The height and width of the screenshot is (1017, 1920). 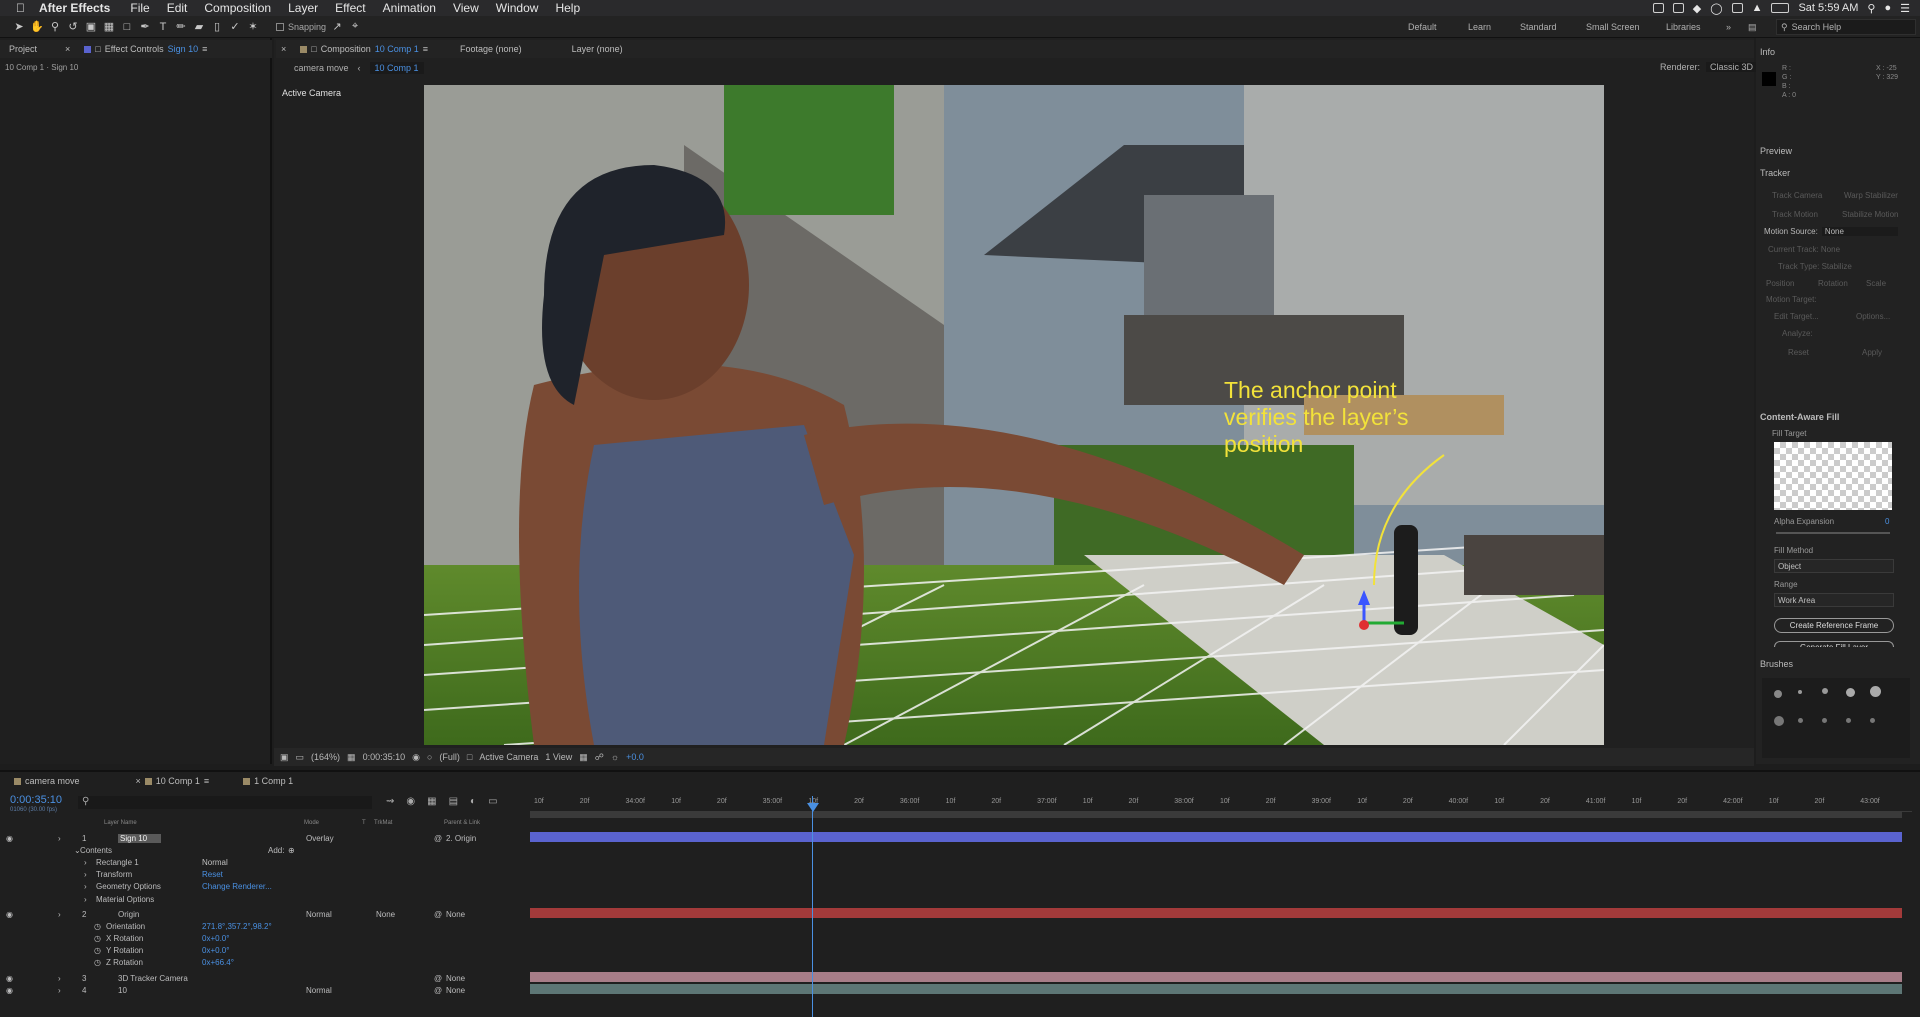 What do you see at coordinates (597, 49) in the screenshot?
I see `tab-layer: Layer (none)` at bounding box center [597, 49].